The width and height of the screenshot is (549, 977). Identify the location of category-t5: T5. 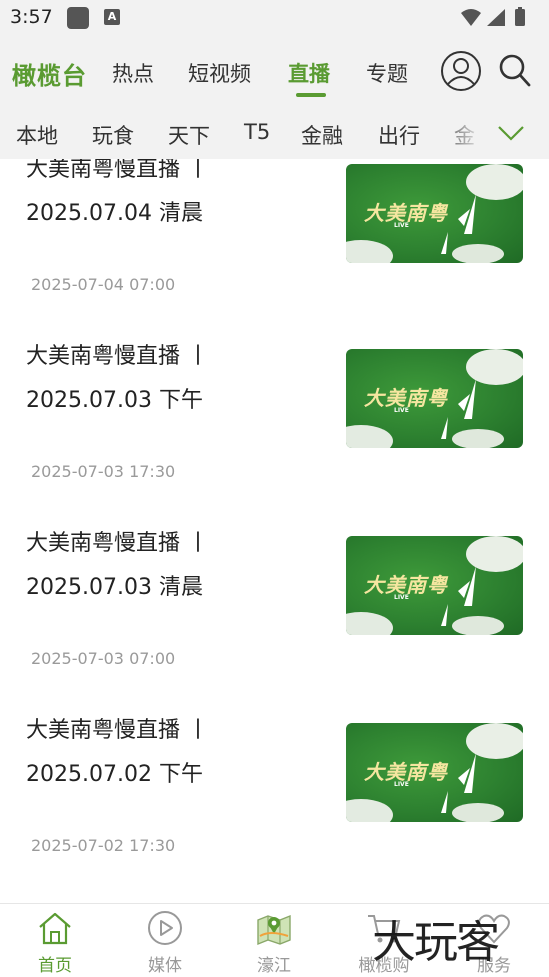
(257, 132).